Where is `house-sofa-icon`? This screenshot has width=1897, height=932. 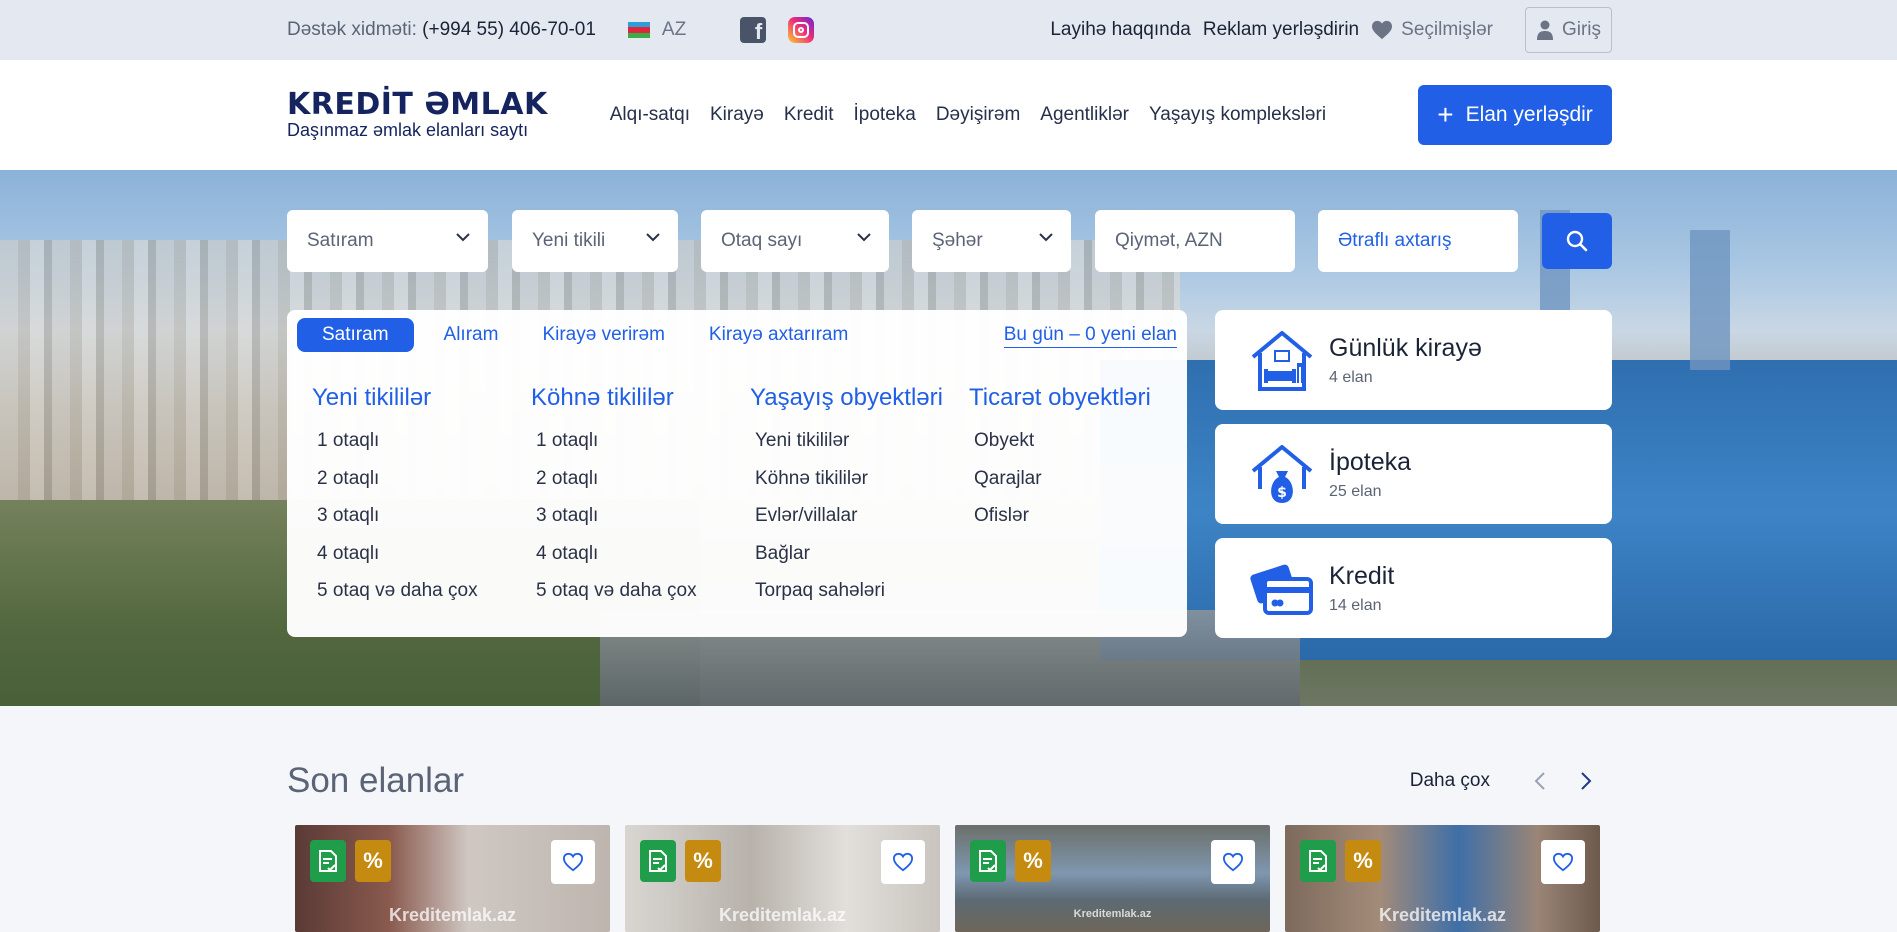 house-sofa-icon is located at coordinates (1282, 361).